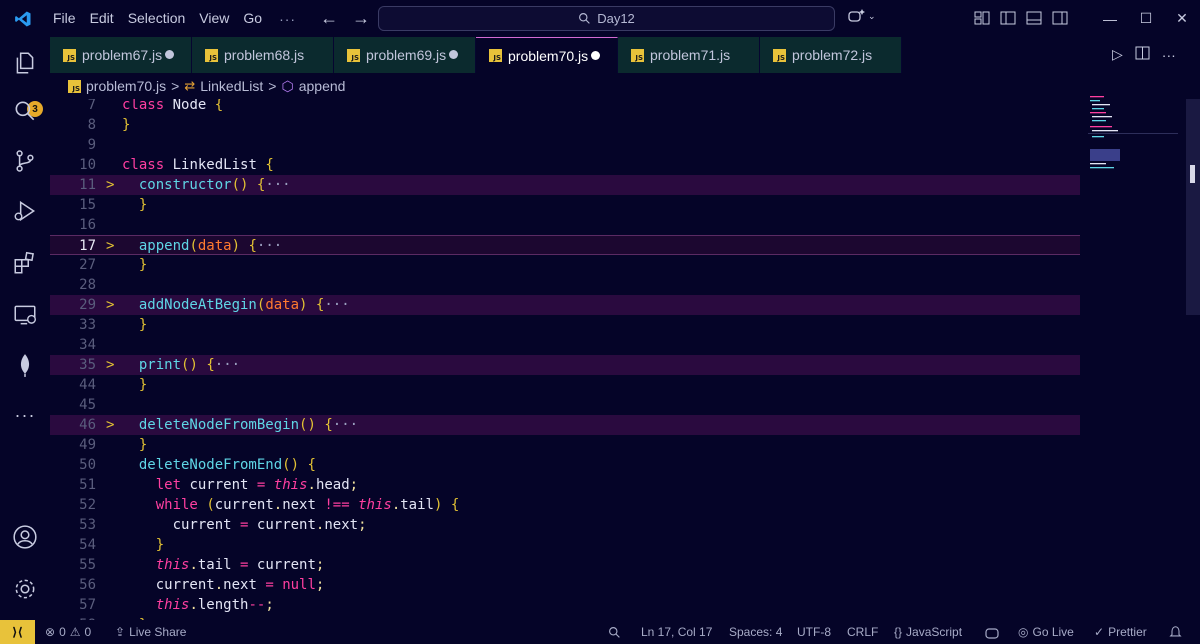  I want to click on more-views-icon: ···, so click(25, 415).